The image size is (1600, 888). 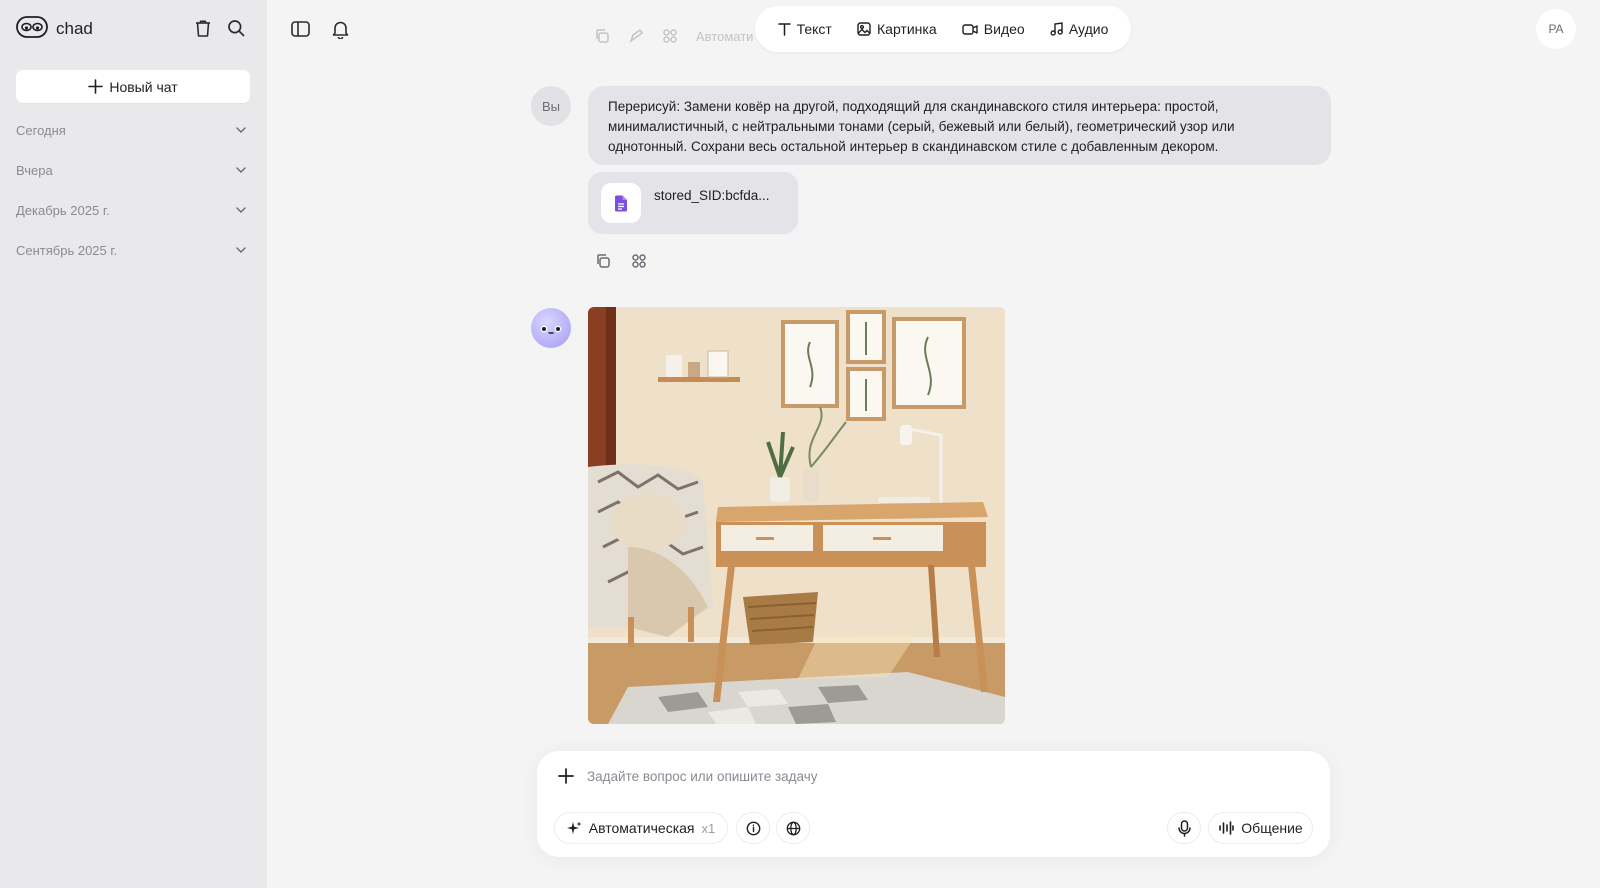 I want to click on user-message-avatar: Вы, so click(x=551, y=106).